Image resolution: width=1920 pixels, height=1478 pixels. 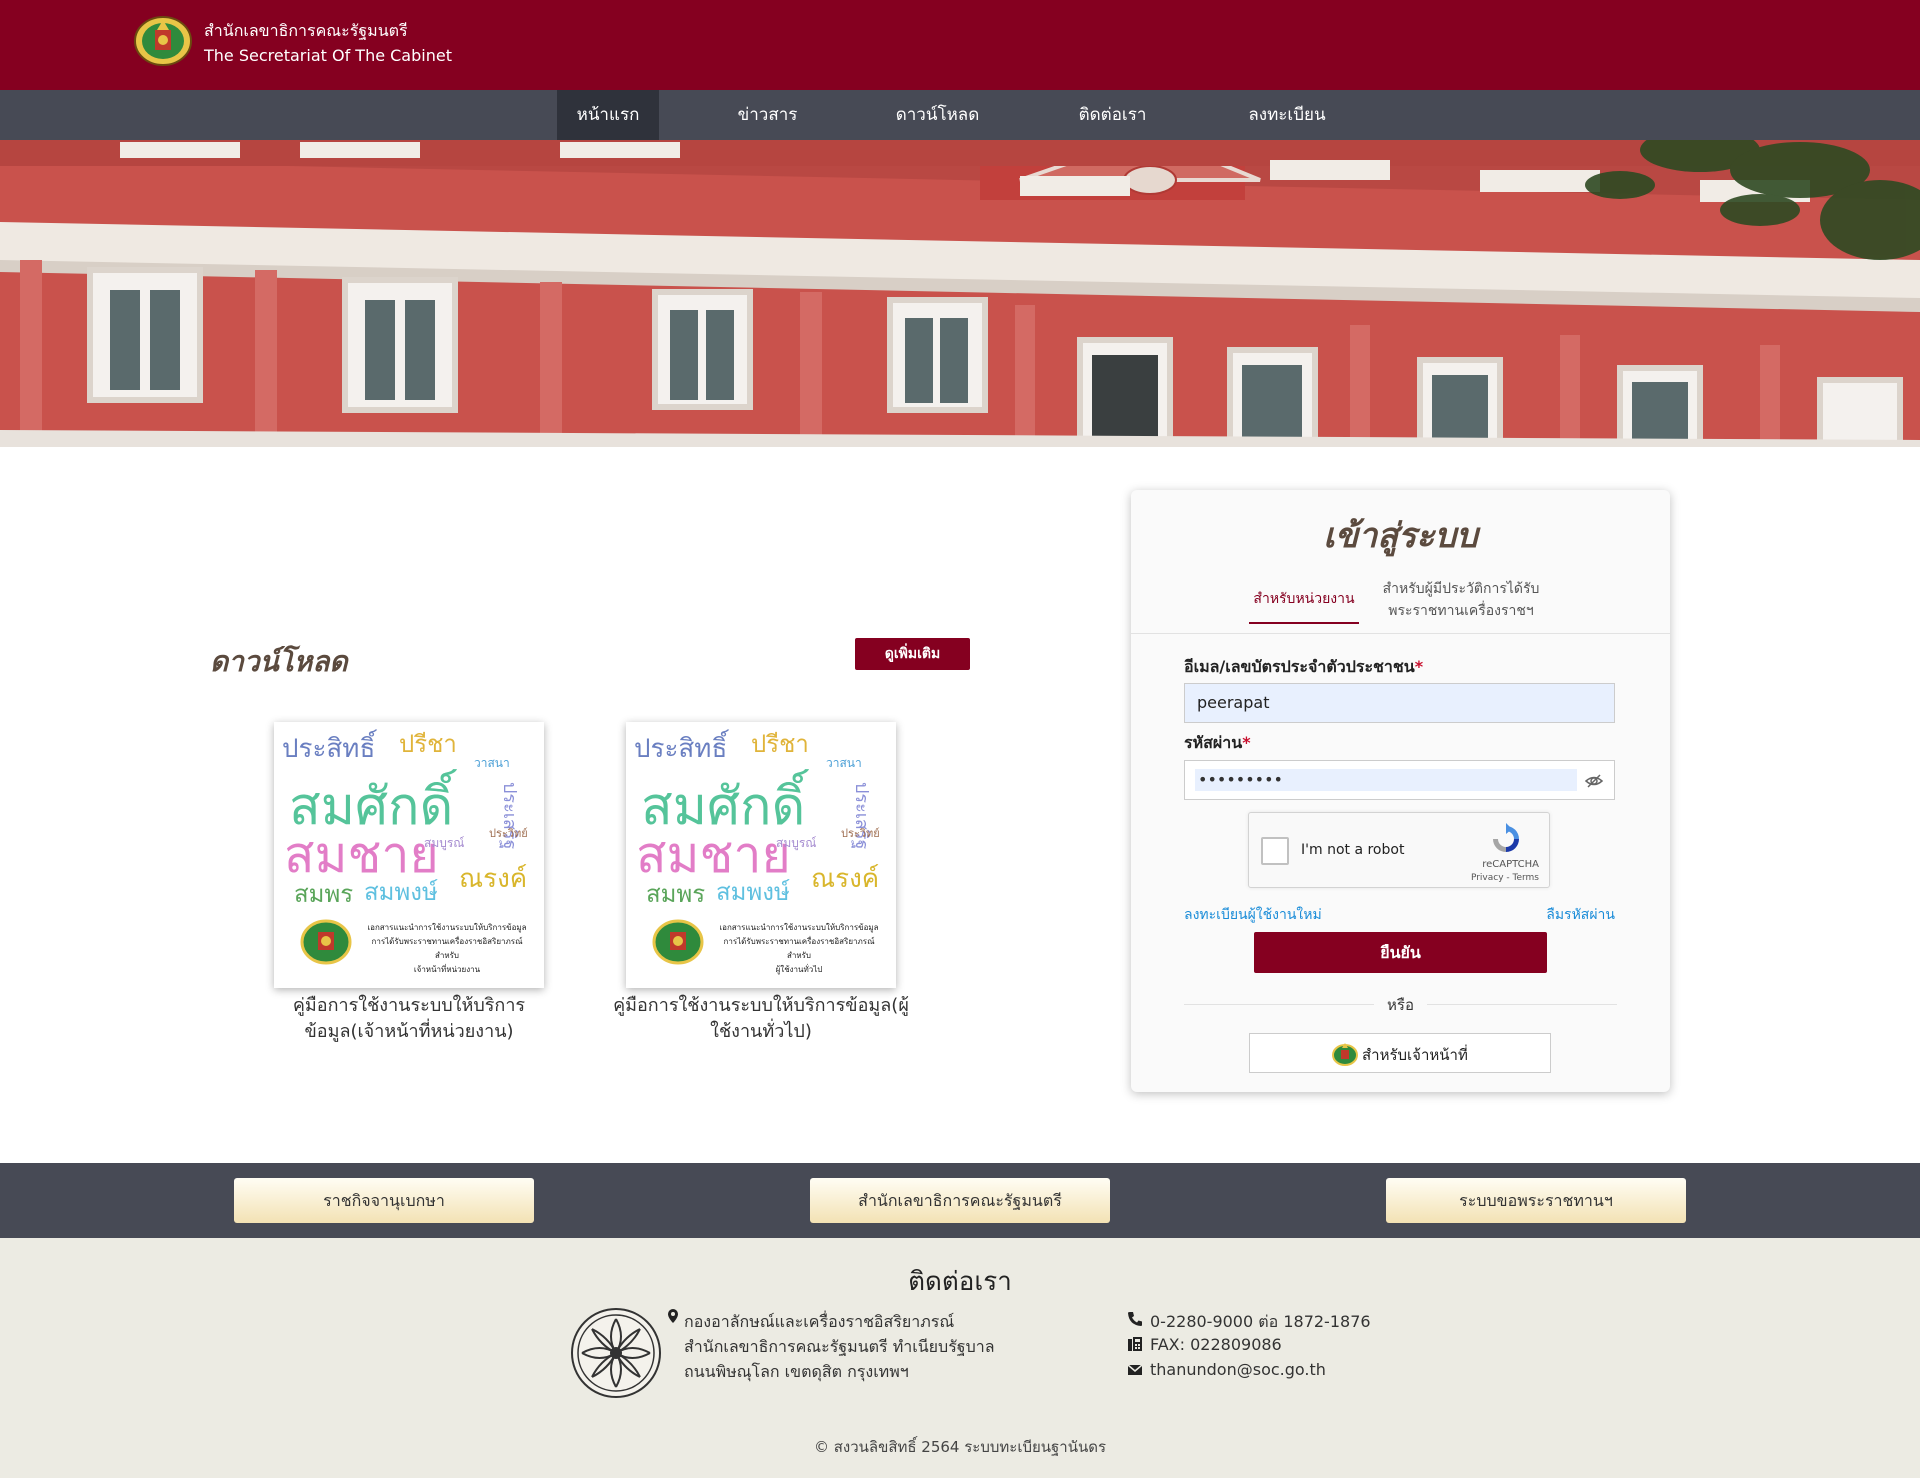 I want to click on brand-name-thai: สำนักเลขาธิการคณะรัฐมนตรี, so click(x=306, y=30).